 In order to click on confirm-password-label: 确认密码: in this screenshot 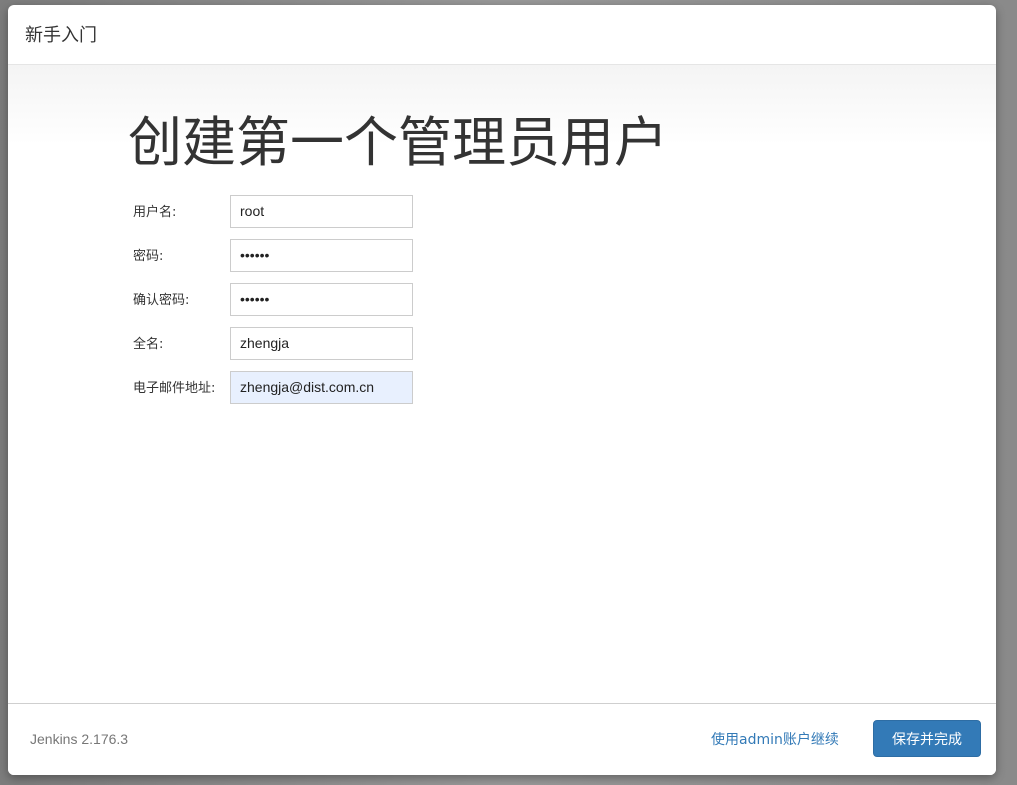, I will do `click(161, 300)`.